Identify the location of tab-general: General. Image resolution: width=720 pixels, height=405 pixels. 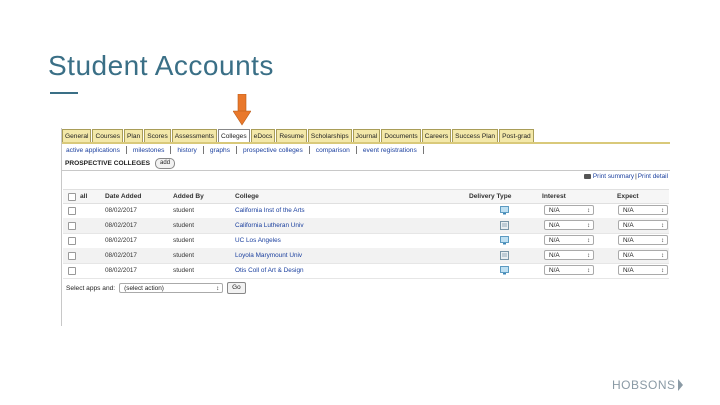
(77, 136).